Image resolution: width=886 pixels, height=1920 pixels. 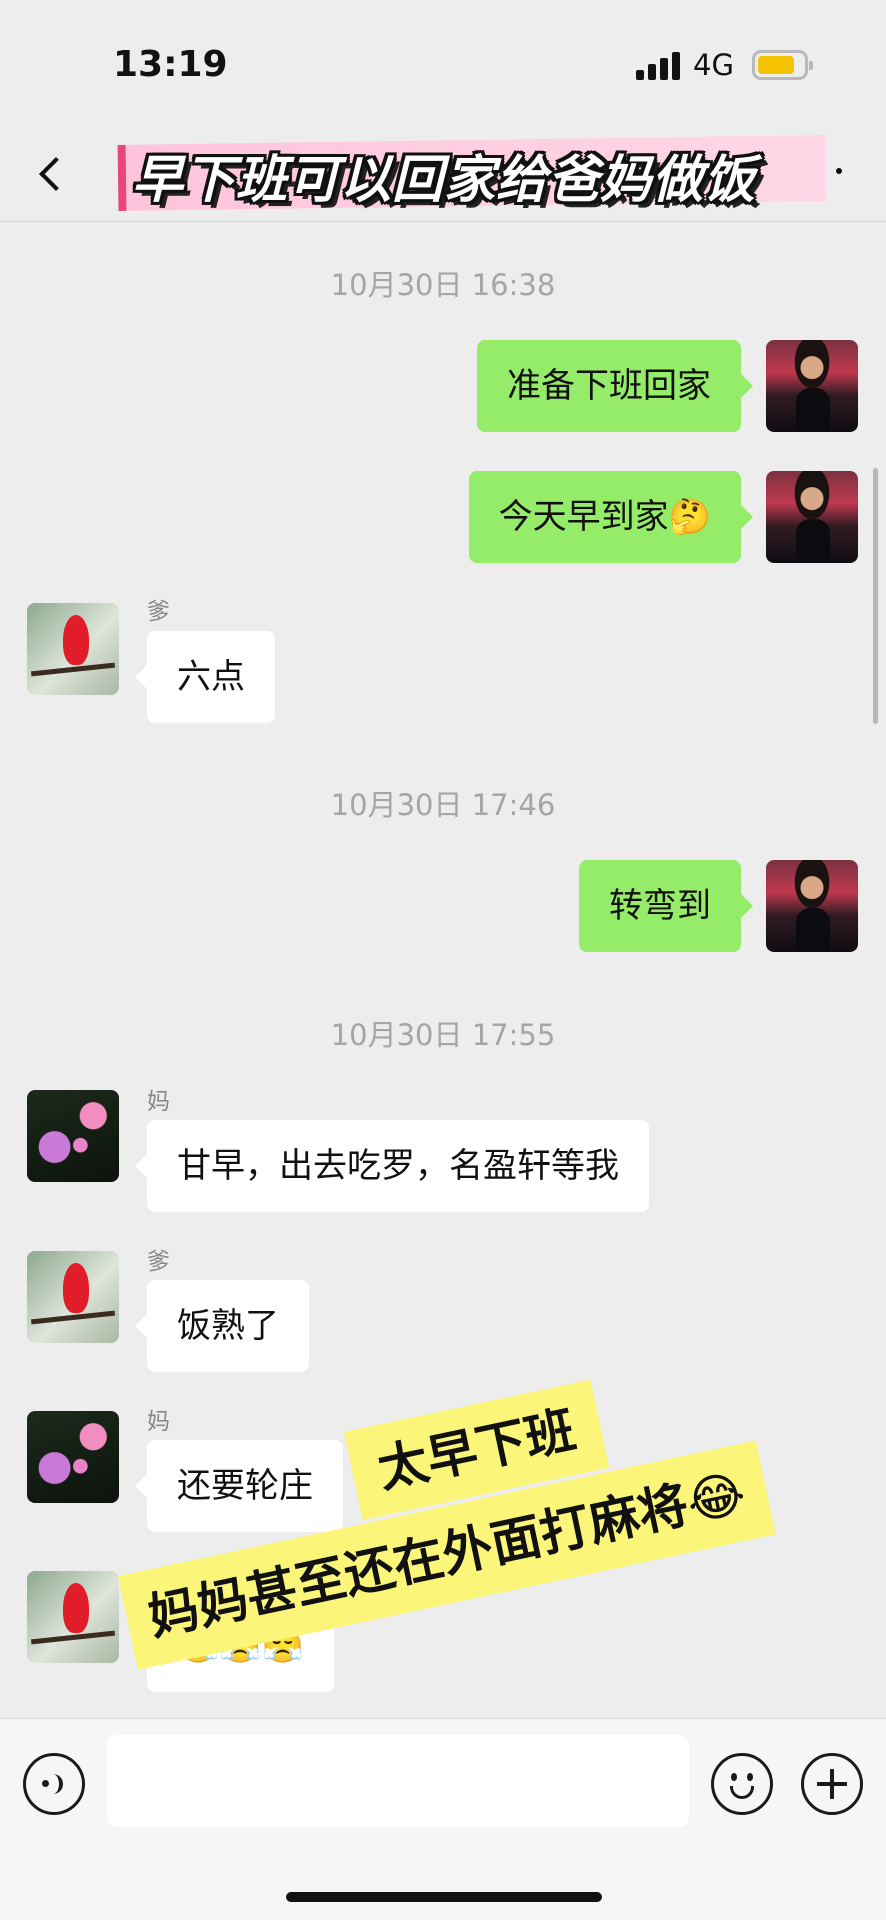 I want to click on chat-title: 早下班可以回家给爸妈做饭, so click(x=444, y=180).